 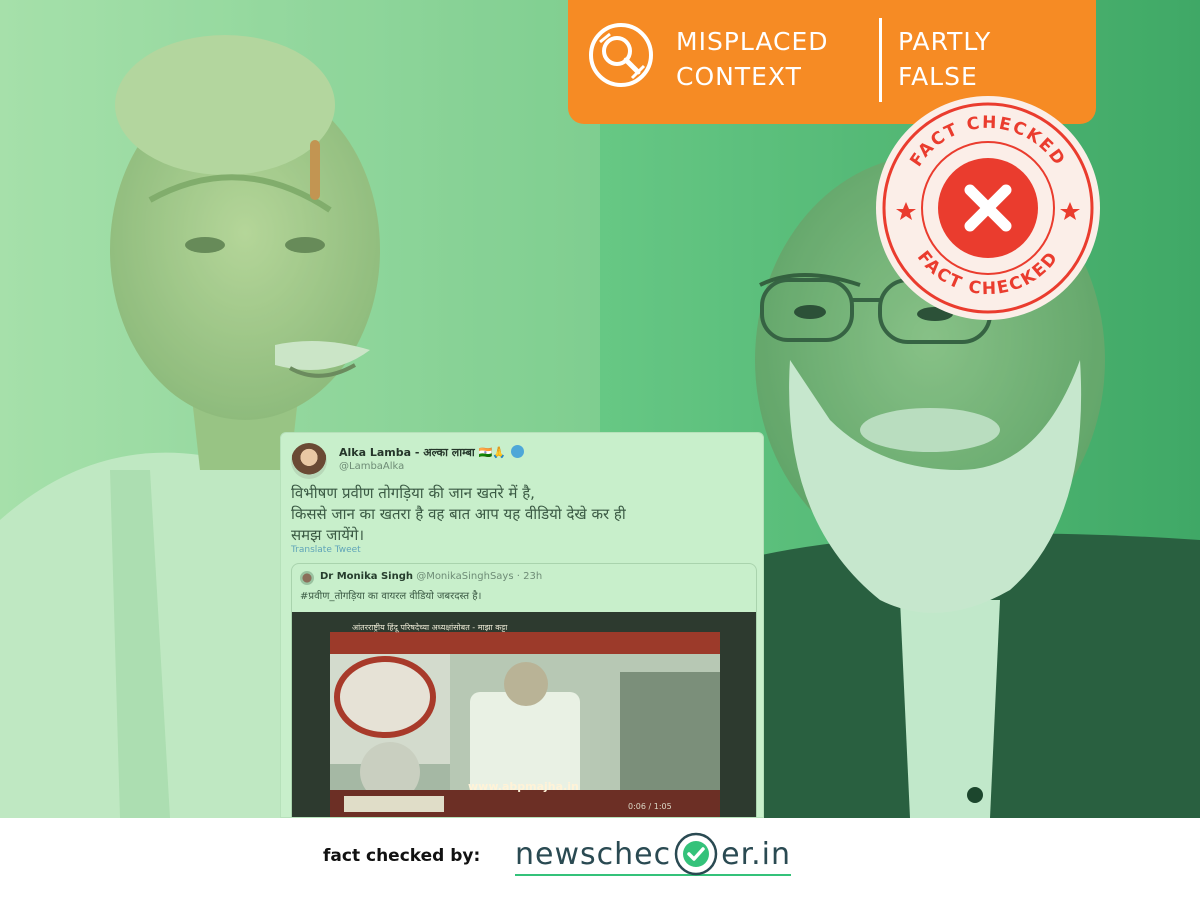 What do you see at coordinates (945, 41) in the screenshot?
I see `verdict-right-line1: PARTLY` at bounding box center [945, 41].